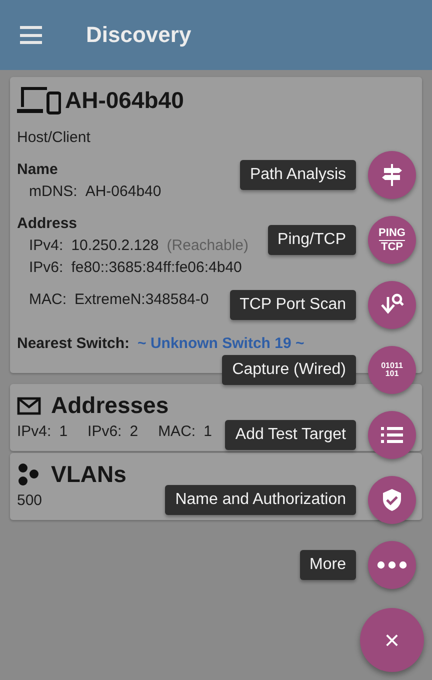 Image resolution: width=432 pixels, height=680 pixels. Describe the element at coordinates (392, 247) in the screenshot. I see `icon-label: TCP` at that location.